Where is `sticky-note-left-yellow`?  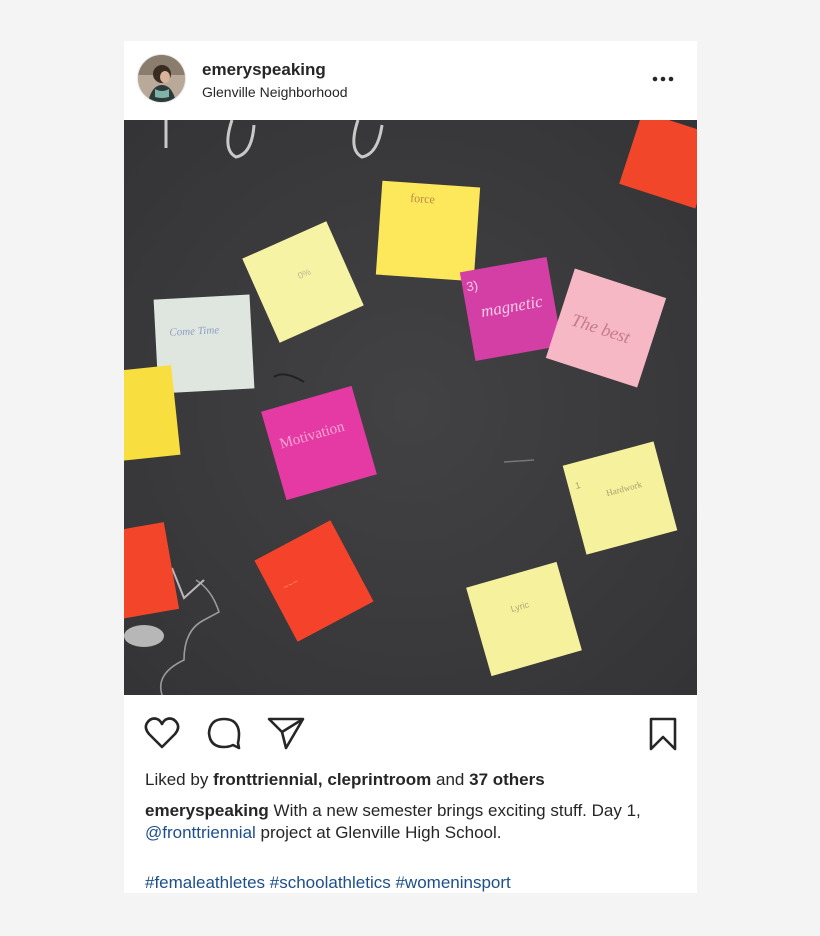 sticky-note-left-yellow is located at coordinates (152, 414).